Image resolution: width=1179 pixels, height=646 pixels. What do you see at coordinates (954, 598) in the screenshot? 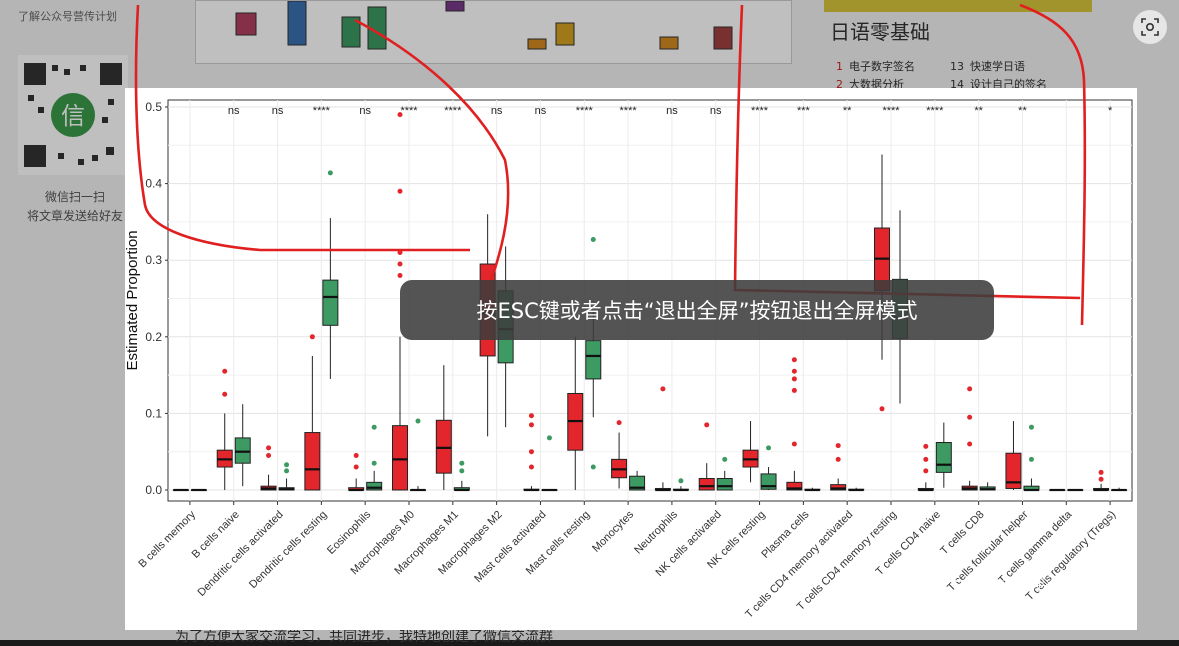
I see `watermark-logo-icon` at bounding box center [954, 598].